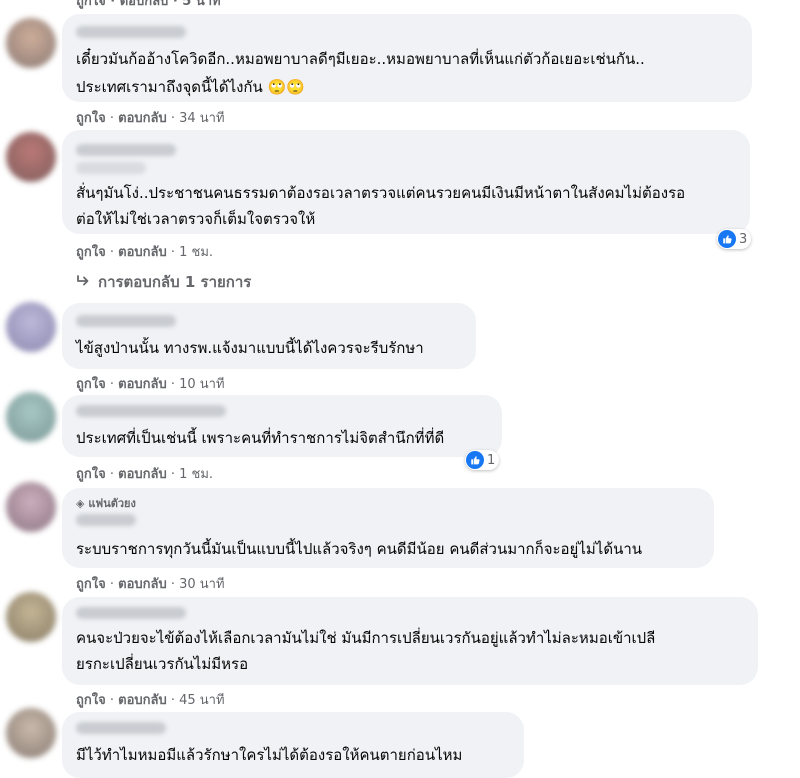  Describe the element at coordinates (196, 219) in the screenshot. I see `comment-text-line: ต่อให้ไม่ใช่เวลาตรวจก็เต็มใจตรวจให้` at that location.